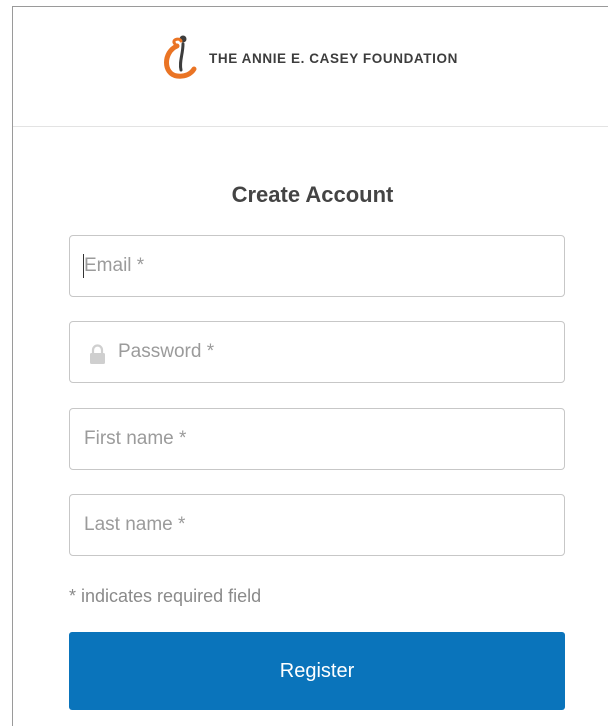  Describe the element at coordinates (317, 525) in the screenshot. I see `last-name-field` at that location.